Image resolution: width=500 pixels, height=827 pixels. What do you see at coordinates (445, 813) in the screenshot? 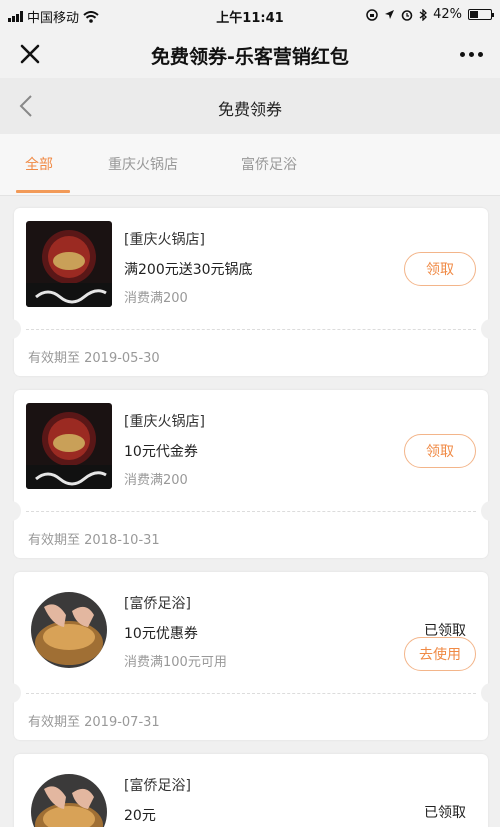
I see `claimed-status: 已领取` at bounding box center [445, 813].